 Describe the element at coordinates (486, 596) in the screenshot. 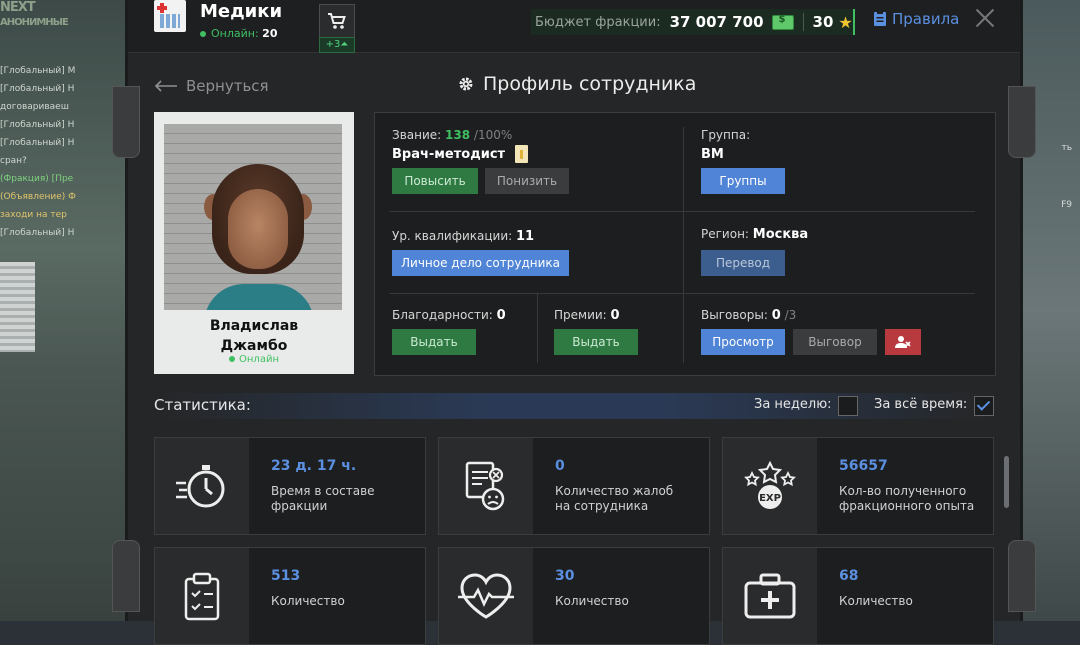

I see `heartbeat-icon` at that location.